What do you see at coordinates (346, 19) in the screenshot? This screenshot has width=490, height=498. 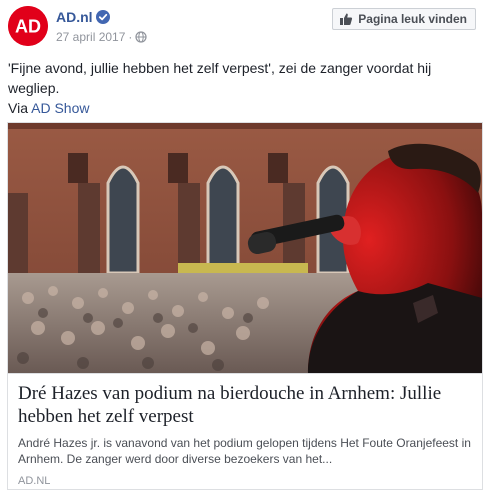 I see `thumbs-up-icon` at bounding box center [346, 19].